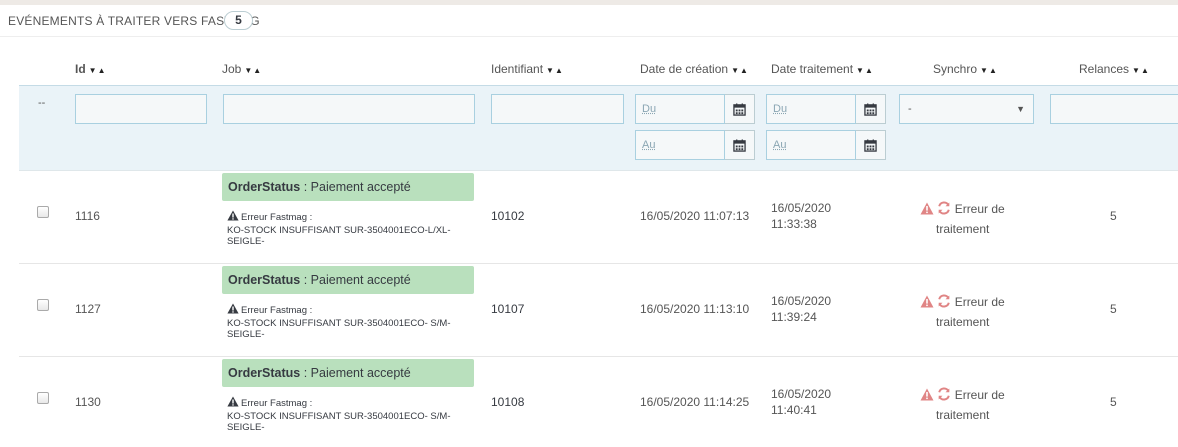 The height and width of the screenshot is (447, 1178). Describe the element at coordinates (966, 109) in the screenshot. I see `filter-synchro-select: - ▼` at that location.